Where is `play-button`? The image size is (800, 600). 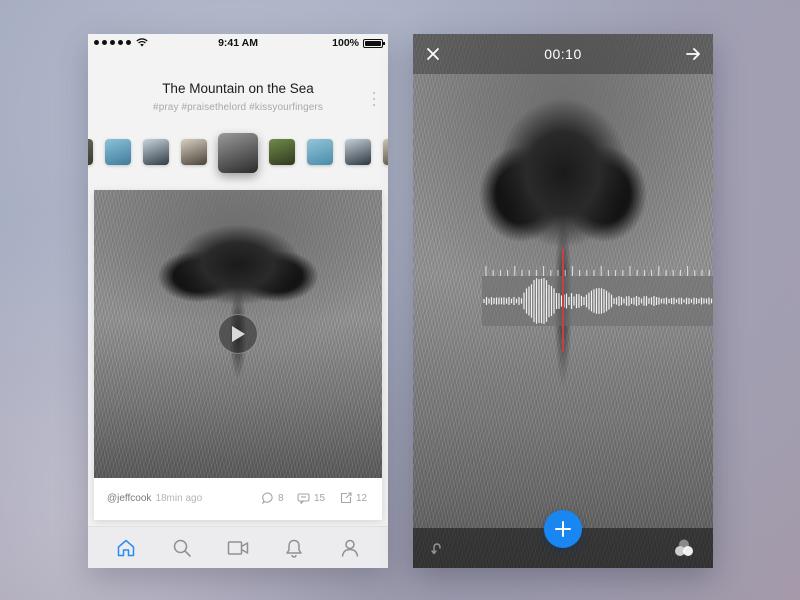 play-button is located at coordinates (238, 334).